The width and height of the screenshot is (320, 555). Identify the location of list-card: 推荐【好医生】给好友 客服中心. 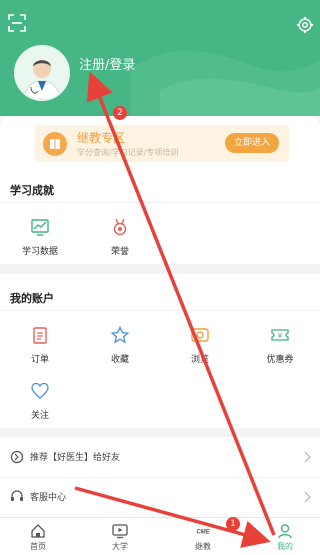
(160, 477).